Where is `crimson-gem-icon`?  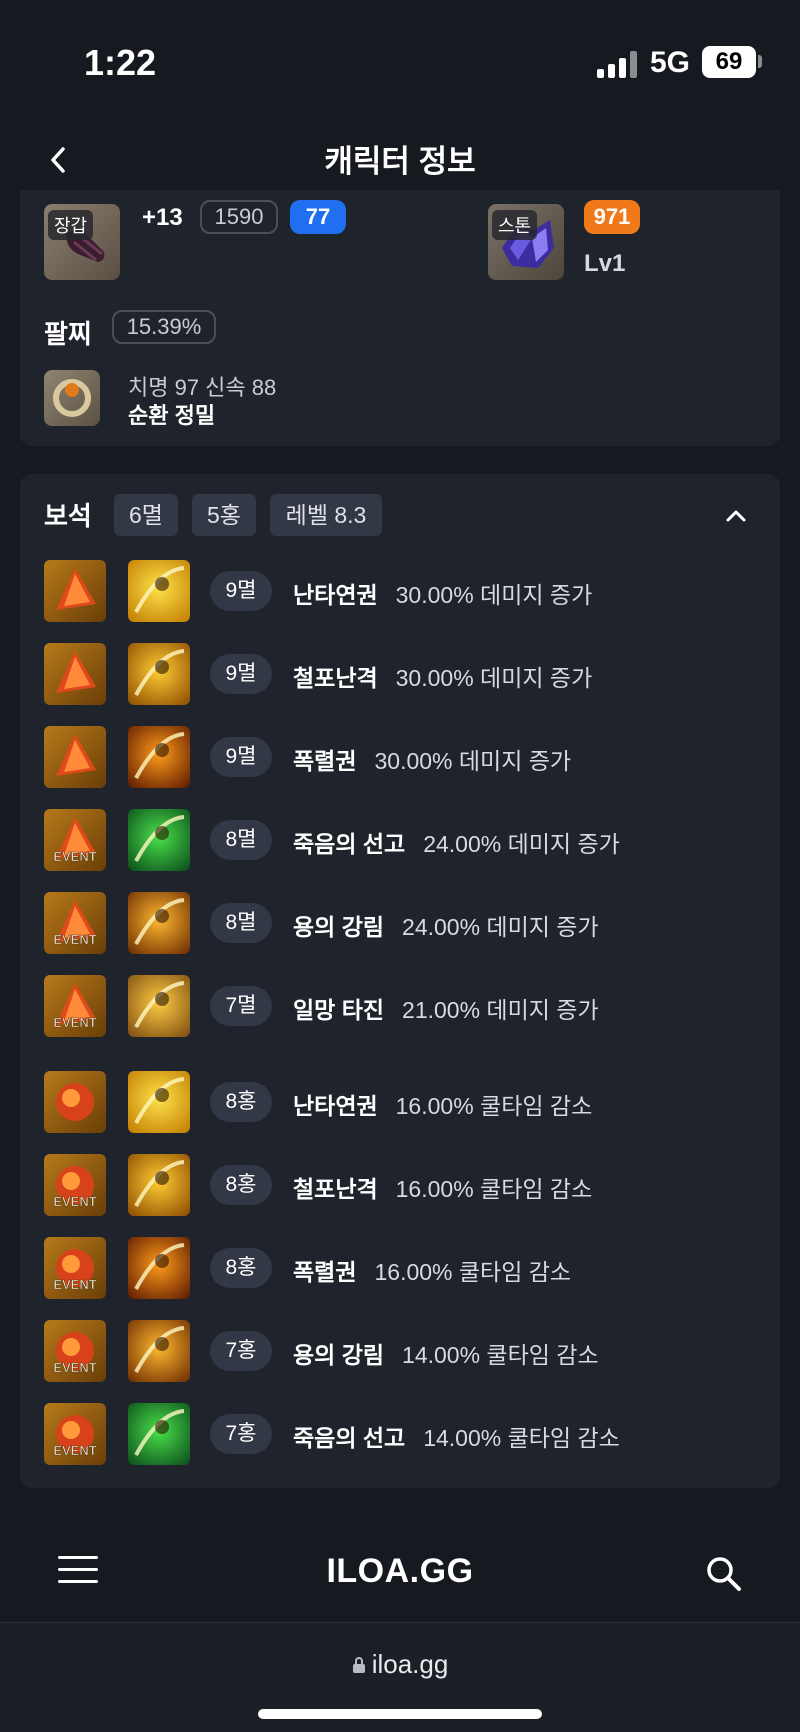
crimson-gem-icon is located at coordinates (75, 1102).